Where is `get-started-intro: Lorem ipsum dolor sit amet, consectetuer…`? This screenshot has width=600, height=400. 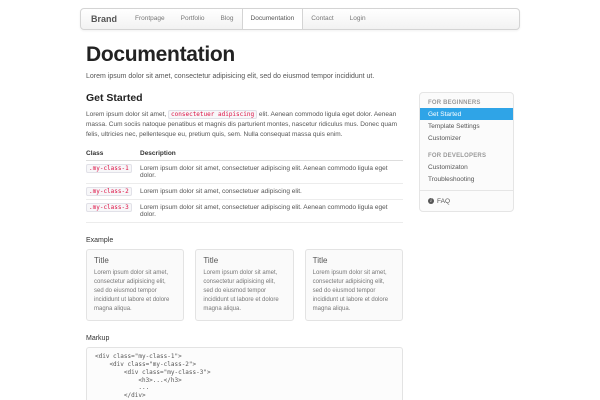
get-started-intro: Lorem ipsum dolor sit amet, consectetuer… is located at coordinates (244, 124).